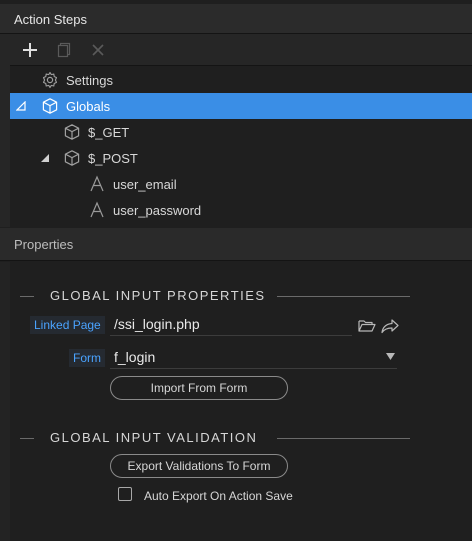 Image resolution: width=472 pixels, height=541 pixels. What do you see at coordinates (109, 132) in the screenshot?
I see `tree-item-label: $_GET` at bounding box center [109, 132].